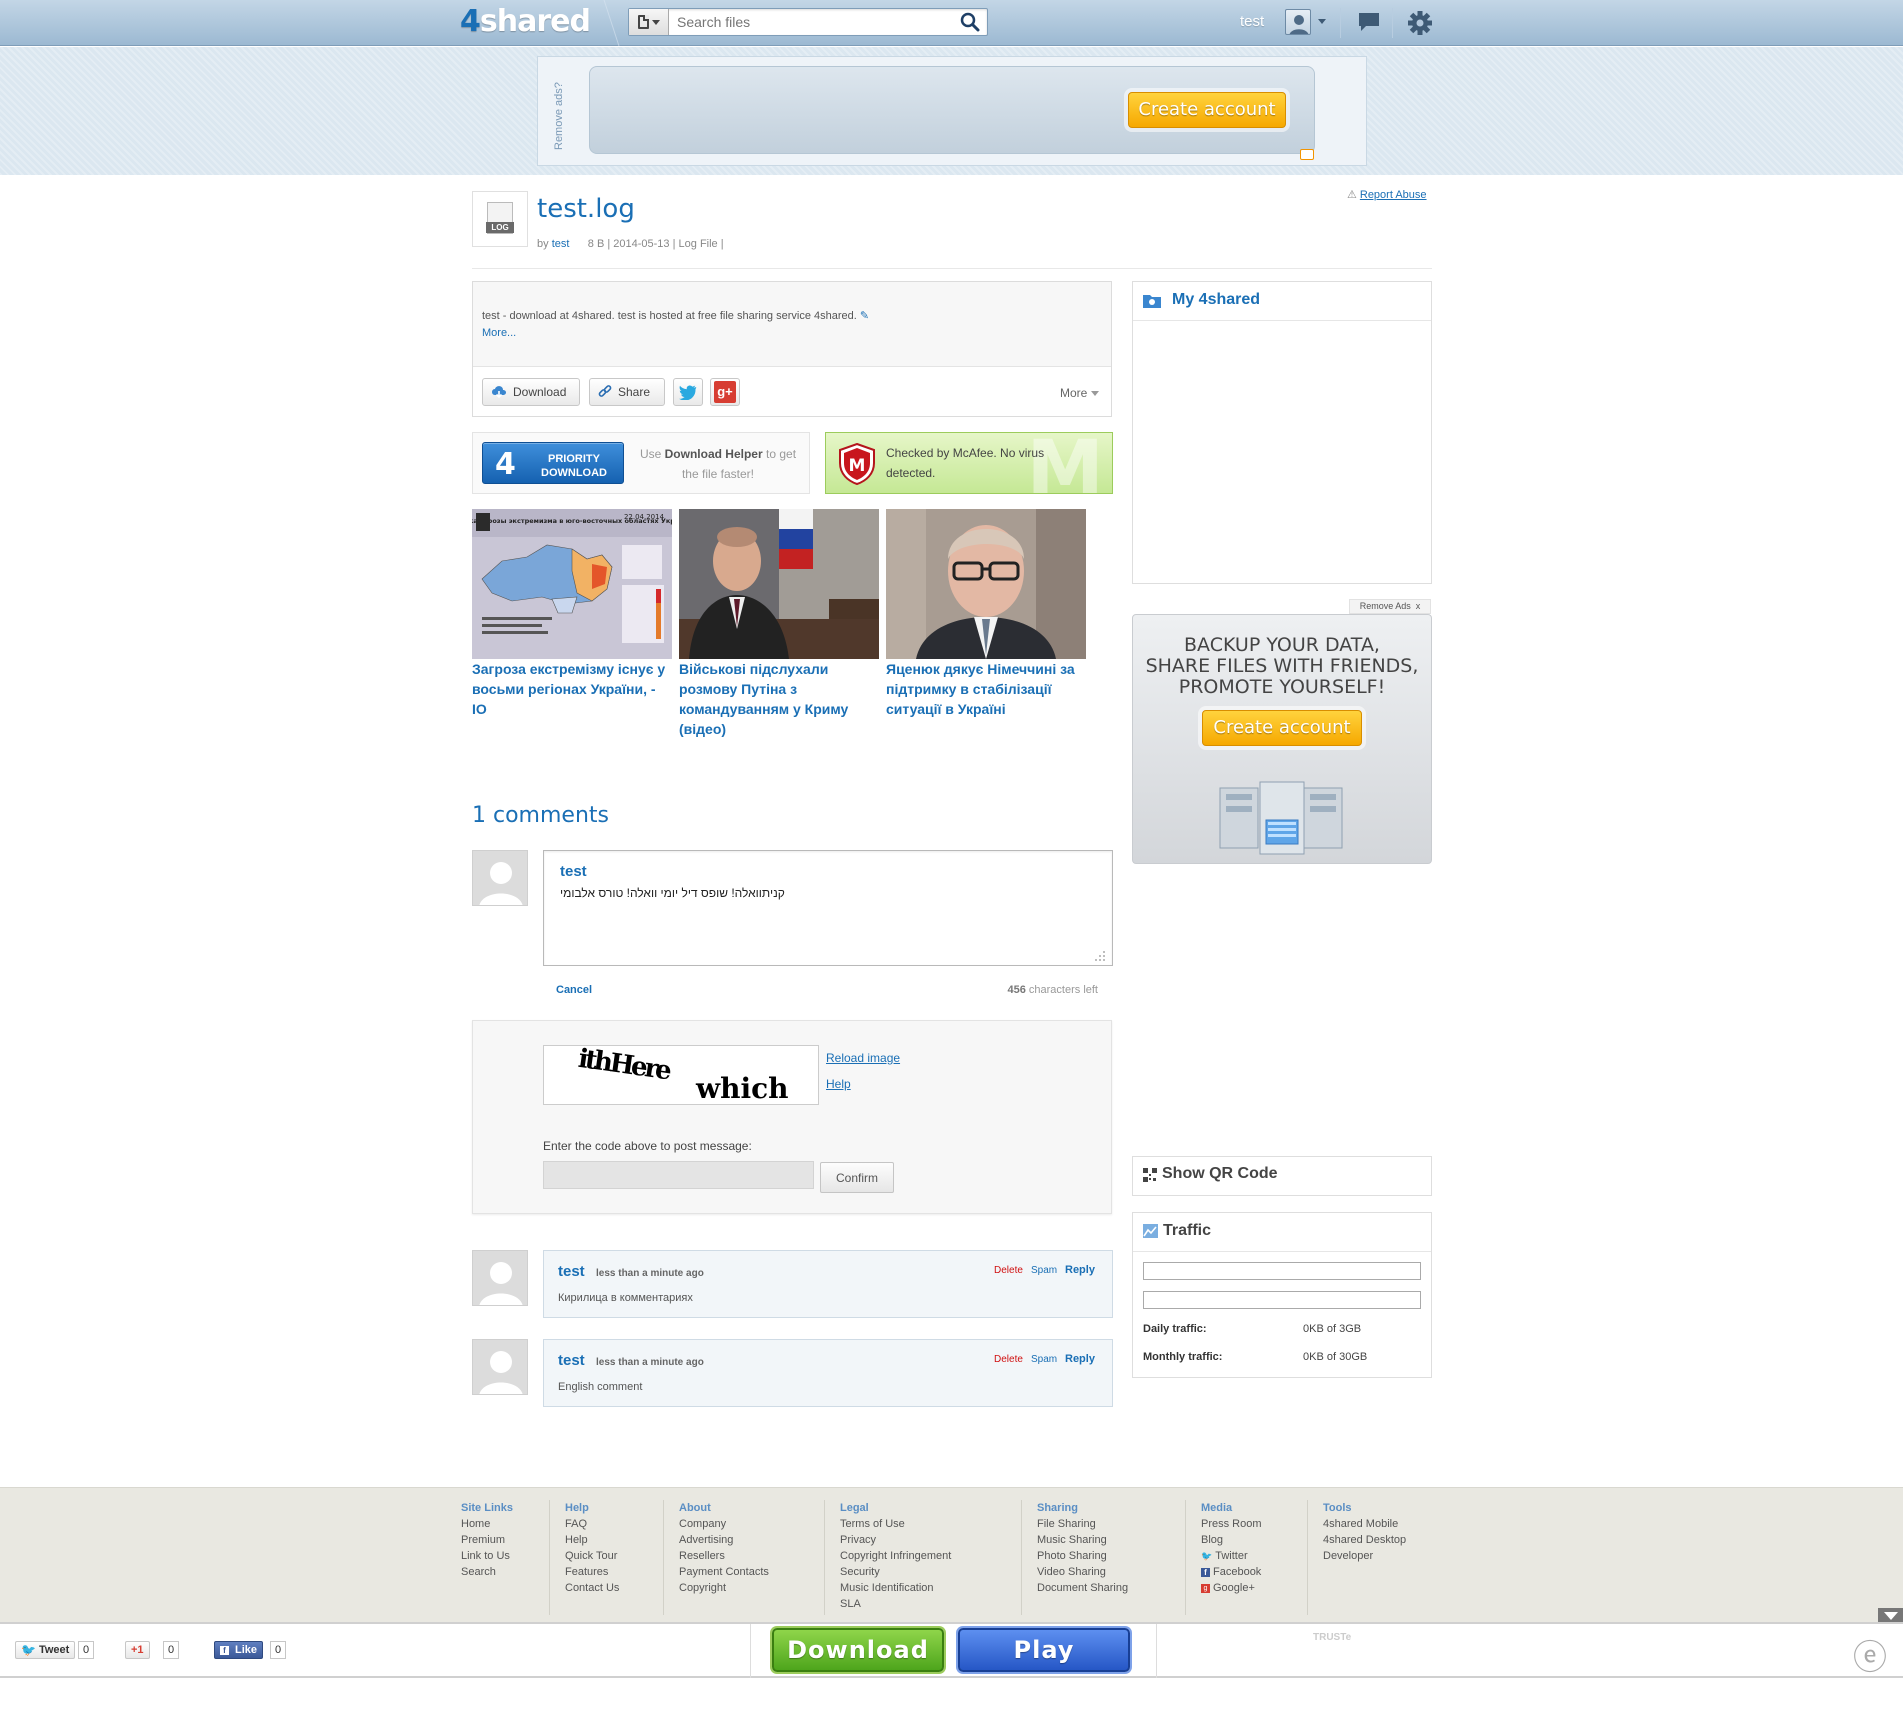 This screenshot has width=1903, height=1712. Describe the element at coordinates (688, 392) in the screenshot. I see `twitter-share-button` at that location.